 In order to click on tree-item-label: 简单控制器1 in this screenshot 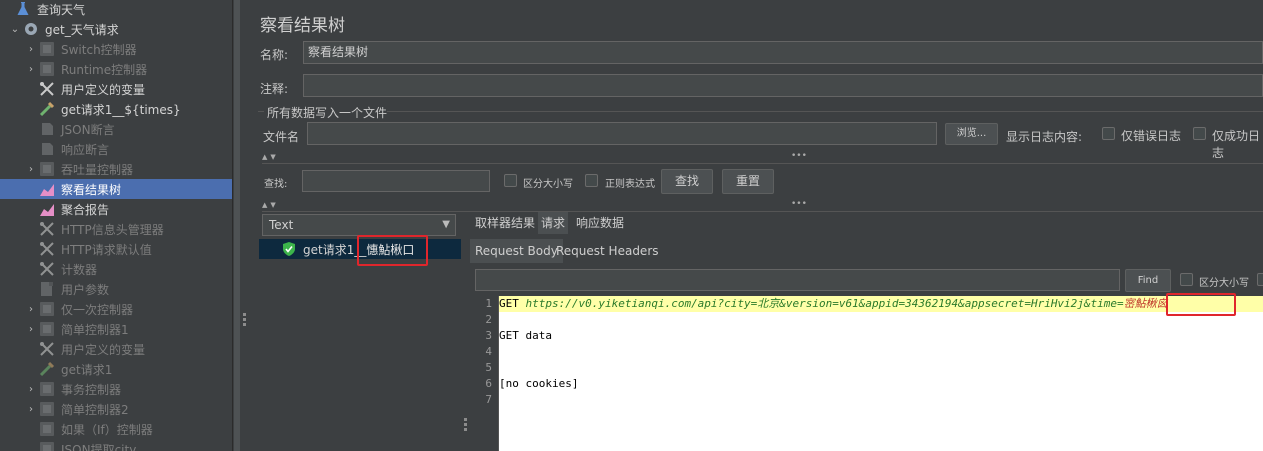, I will do `click(95, 329)`.